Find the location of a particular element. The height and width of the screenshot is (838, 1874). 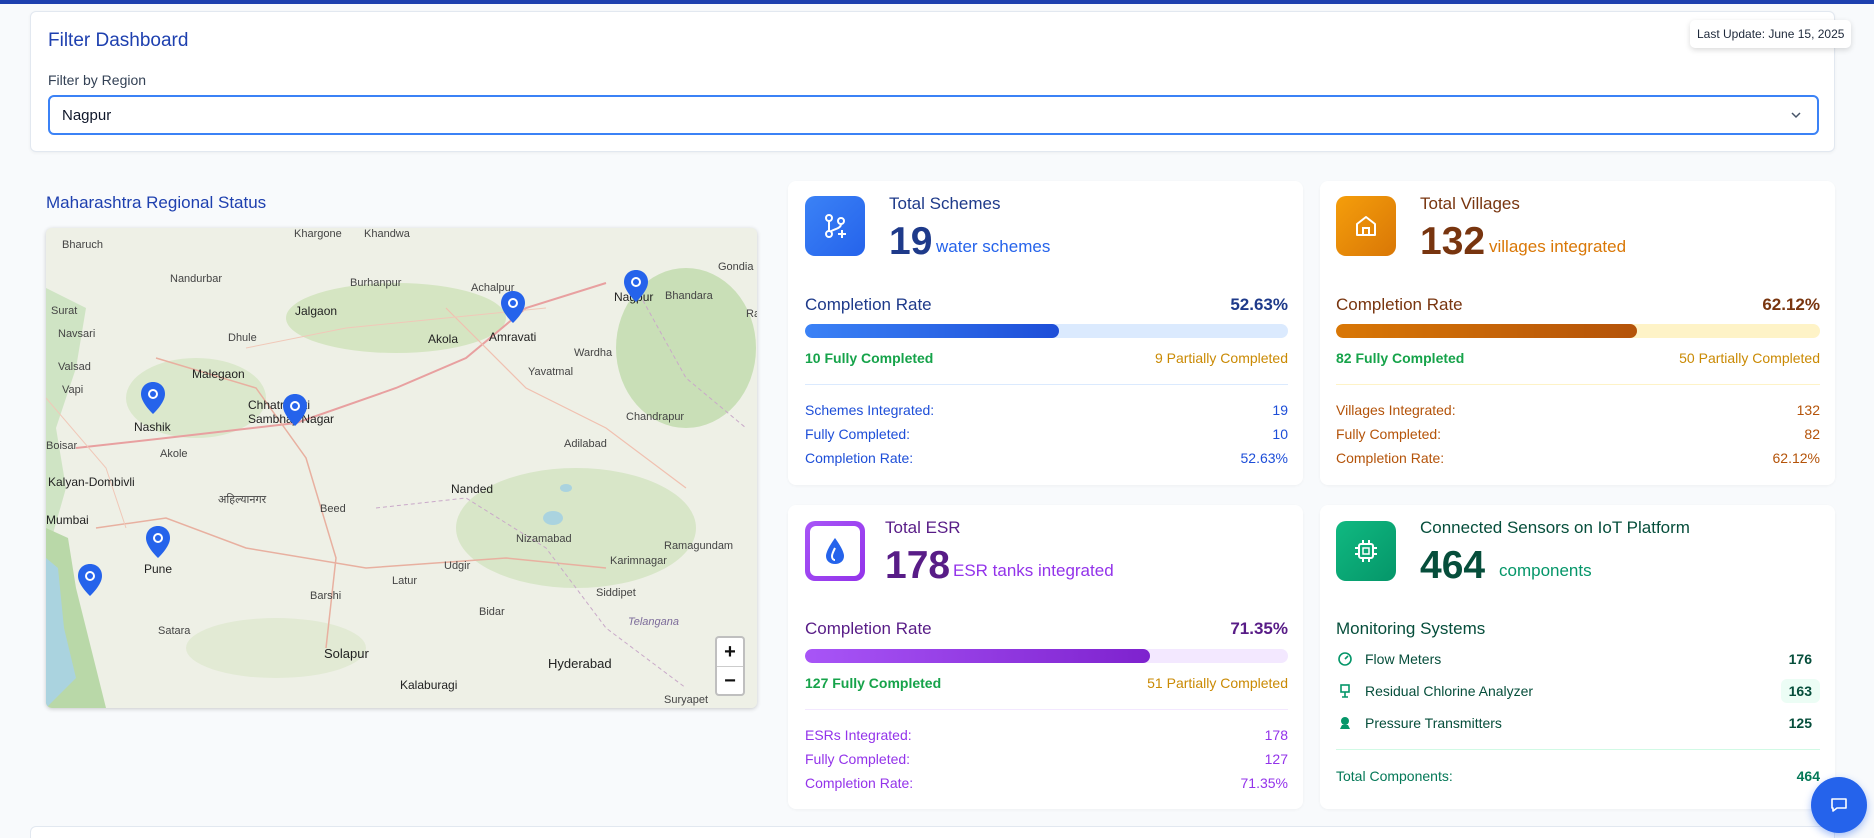

map-label: Amravati is located at coordinates (513, 337).